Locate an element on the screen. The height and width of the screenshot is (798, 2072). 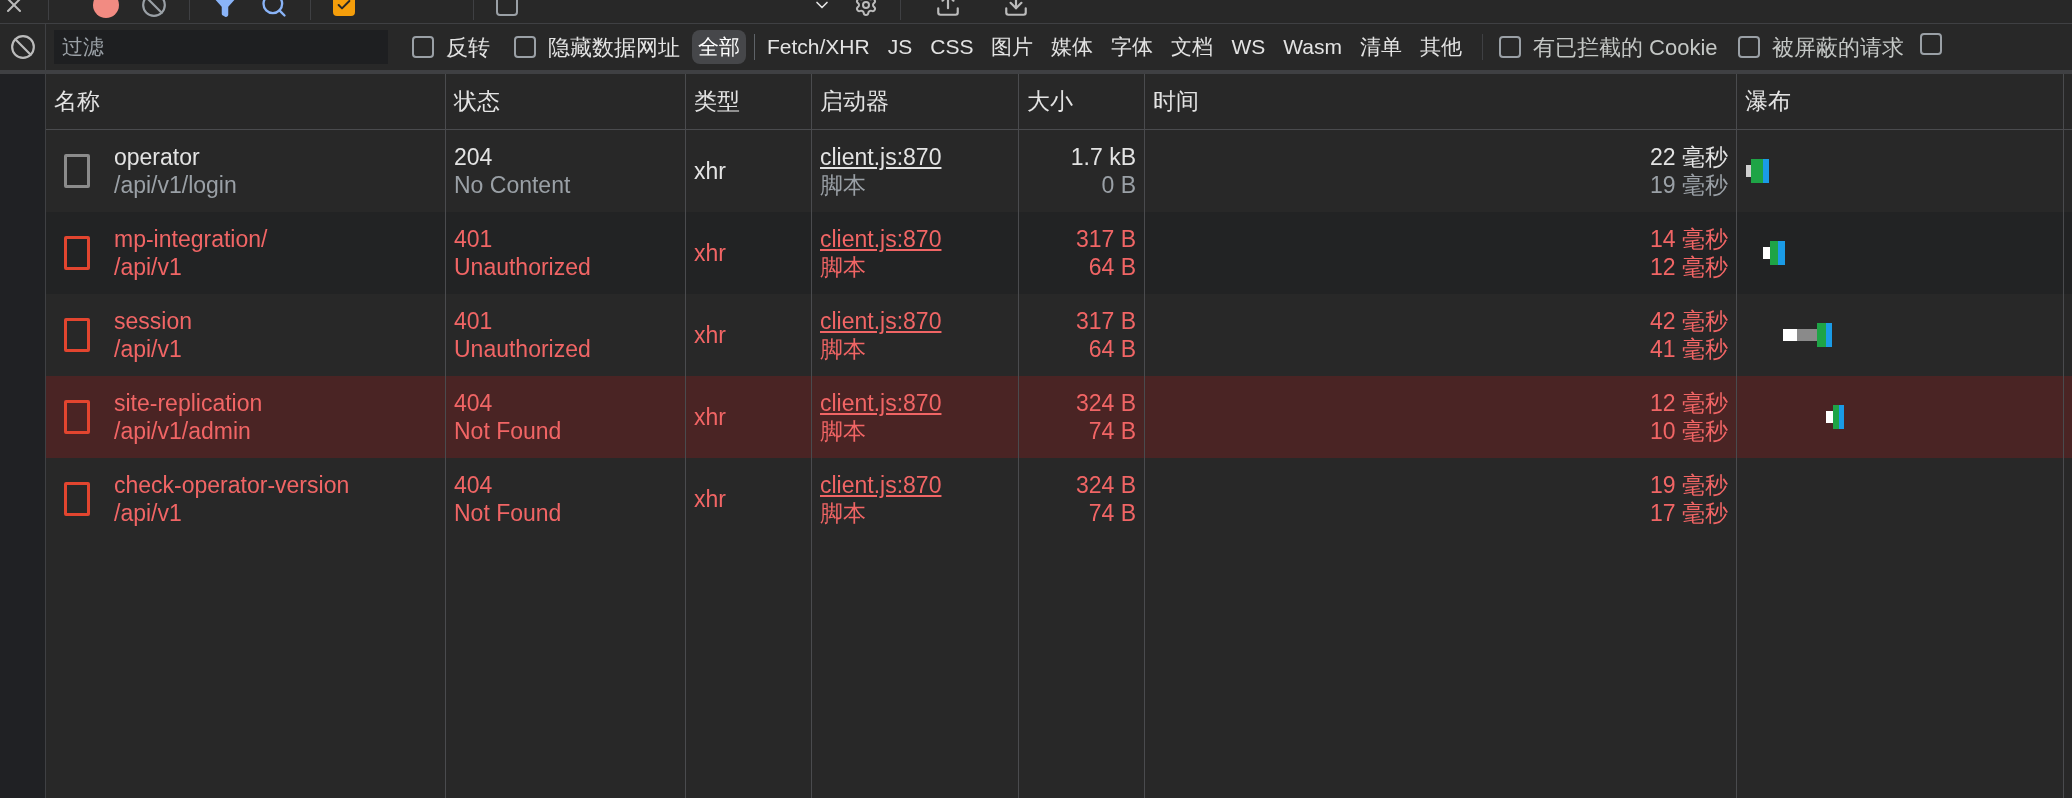
transfer-size: 1.7 kB is located at coordinates (1103, 157).